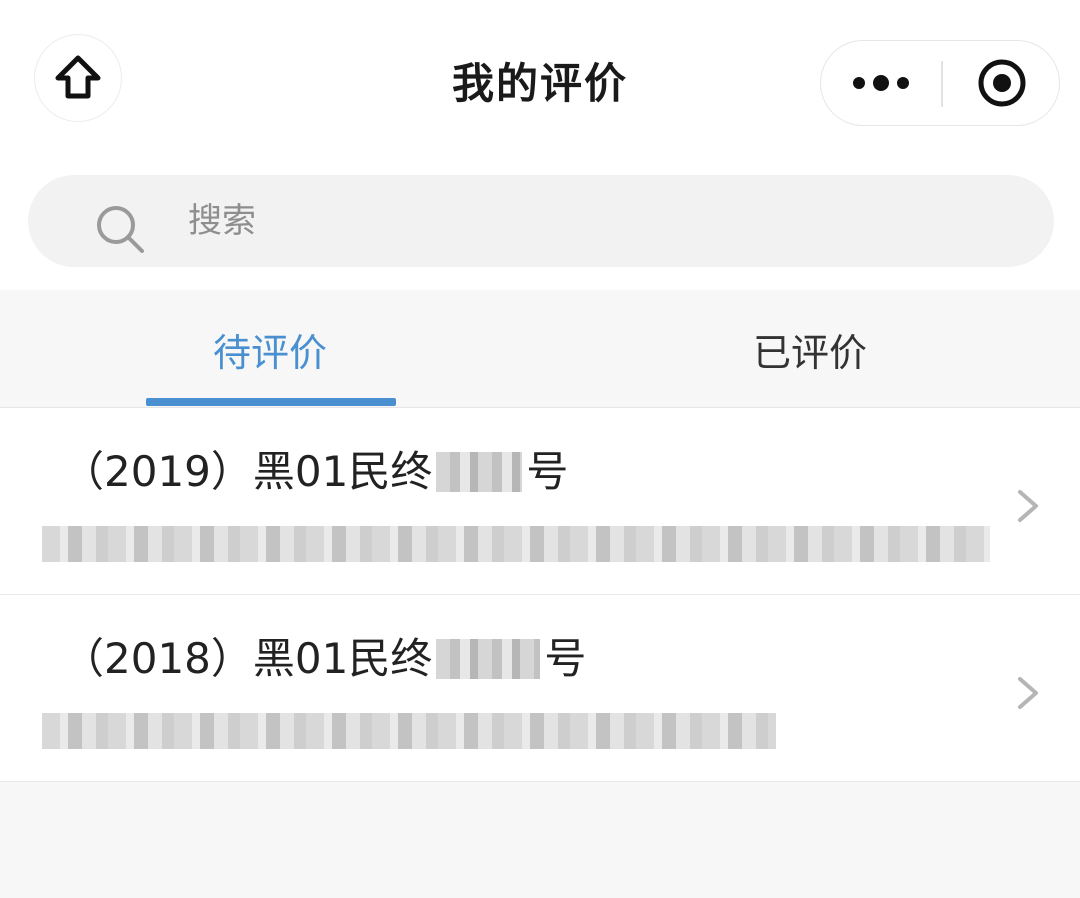  I want to click on case-title: （2018）黑01民终 号, so click(324, 655).